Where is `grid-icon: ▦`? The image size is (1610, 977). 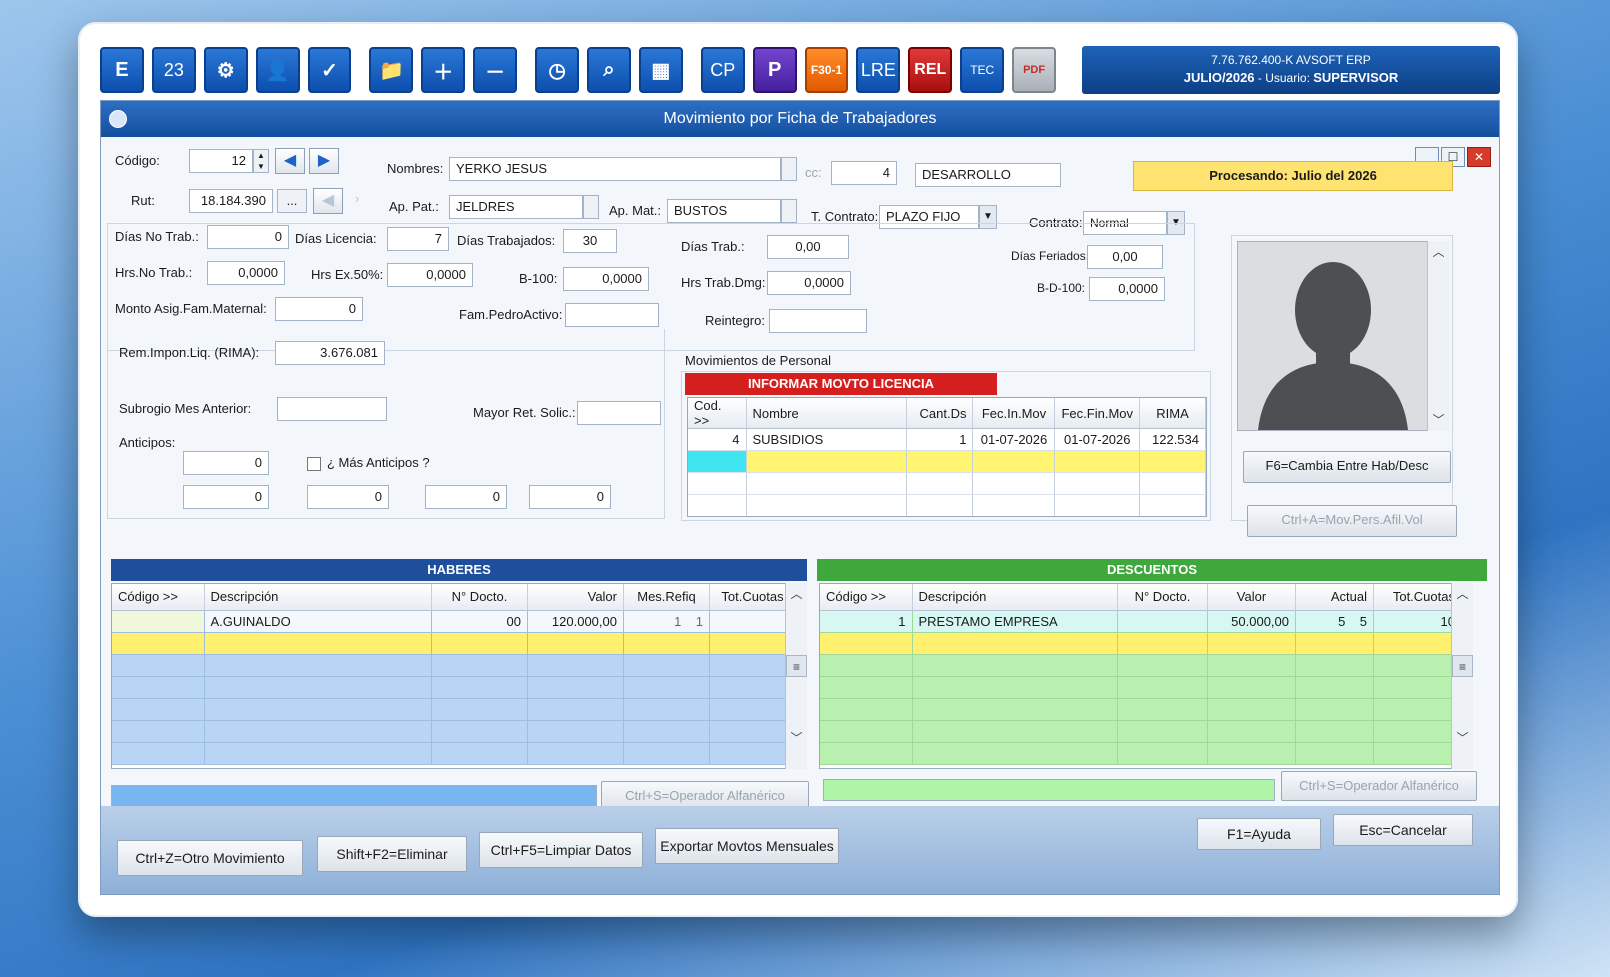
grid-icon: ▦ is located at coordinates (660, 70).